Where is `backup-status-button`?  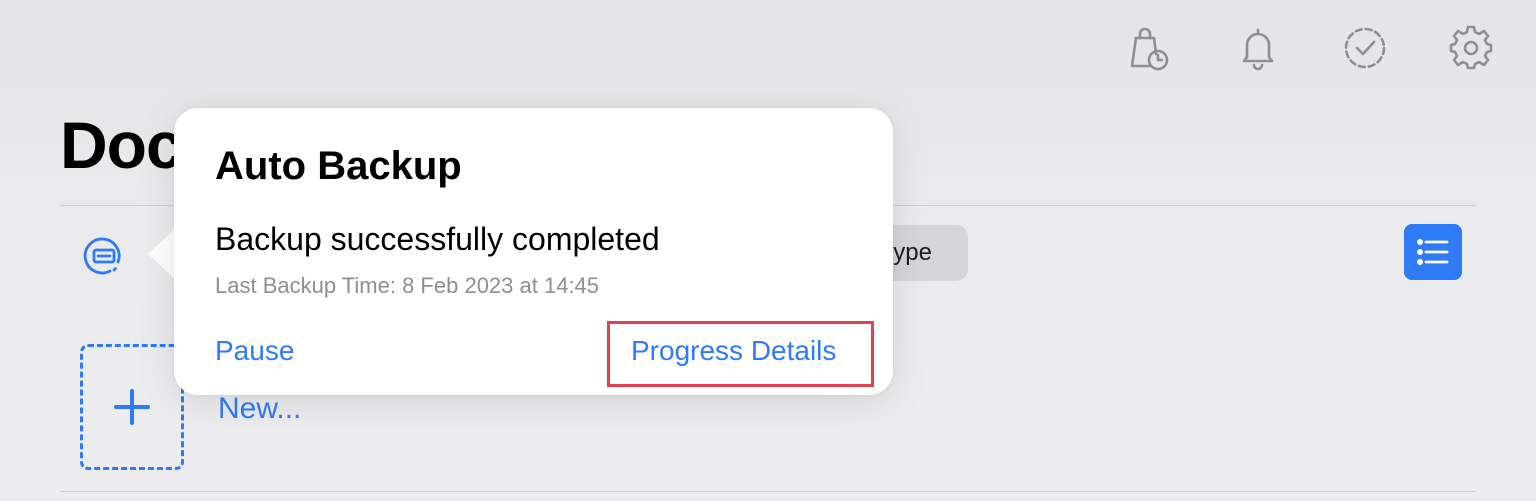
backup-status-button is located at coordinates (104, 256).